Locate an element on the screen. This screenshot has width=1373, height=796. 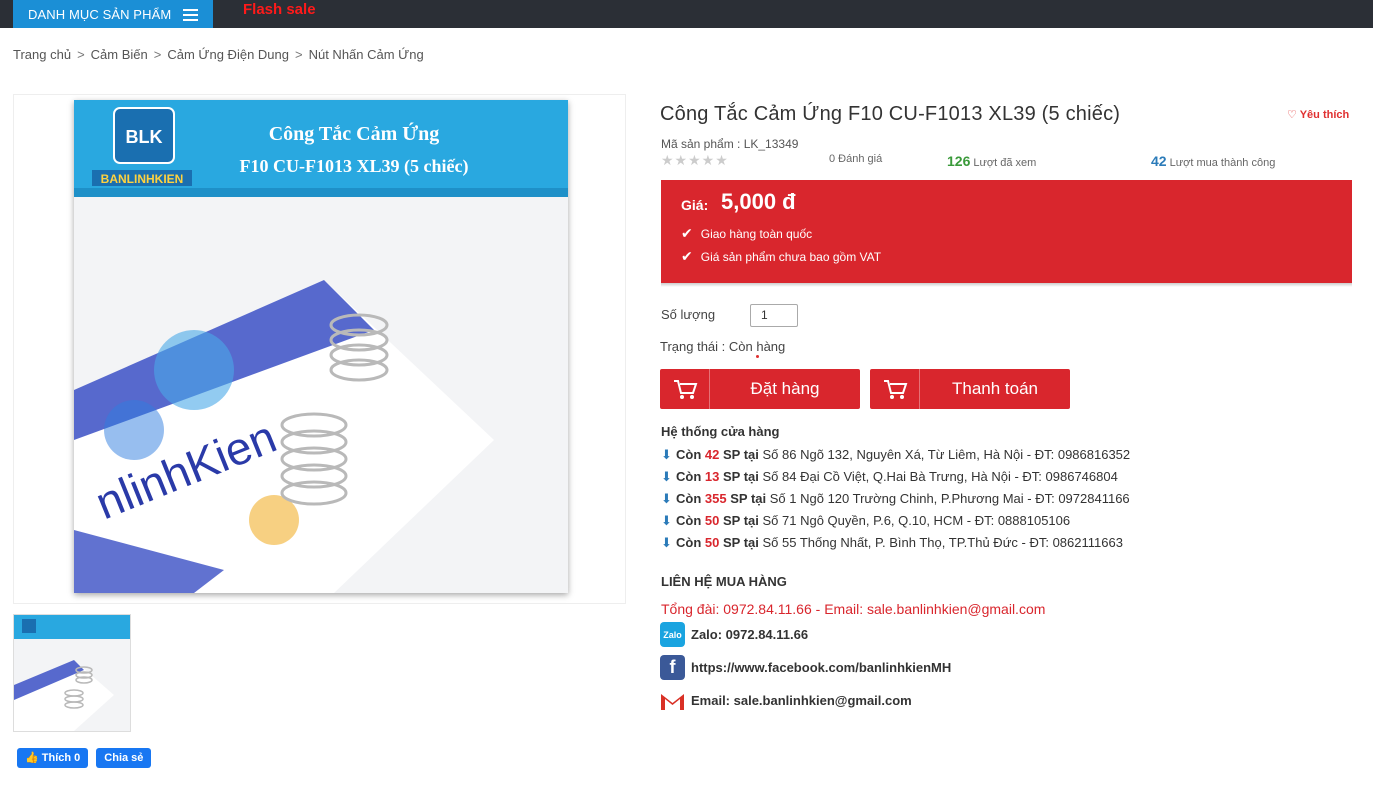
checkout-button-label: Thanh toán is located at coordinates (994, 388).